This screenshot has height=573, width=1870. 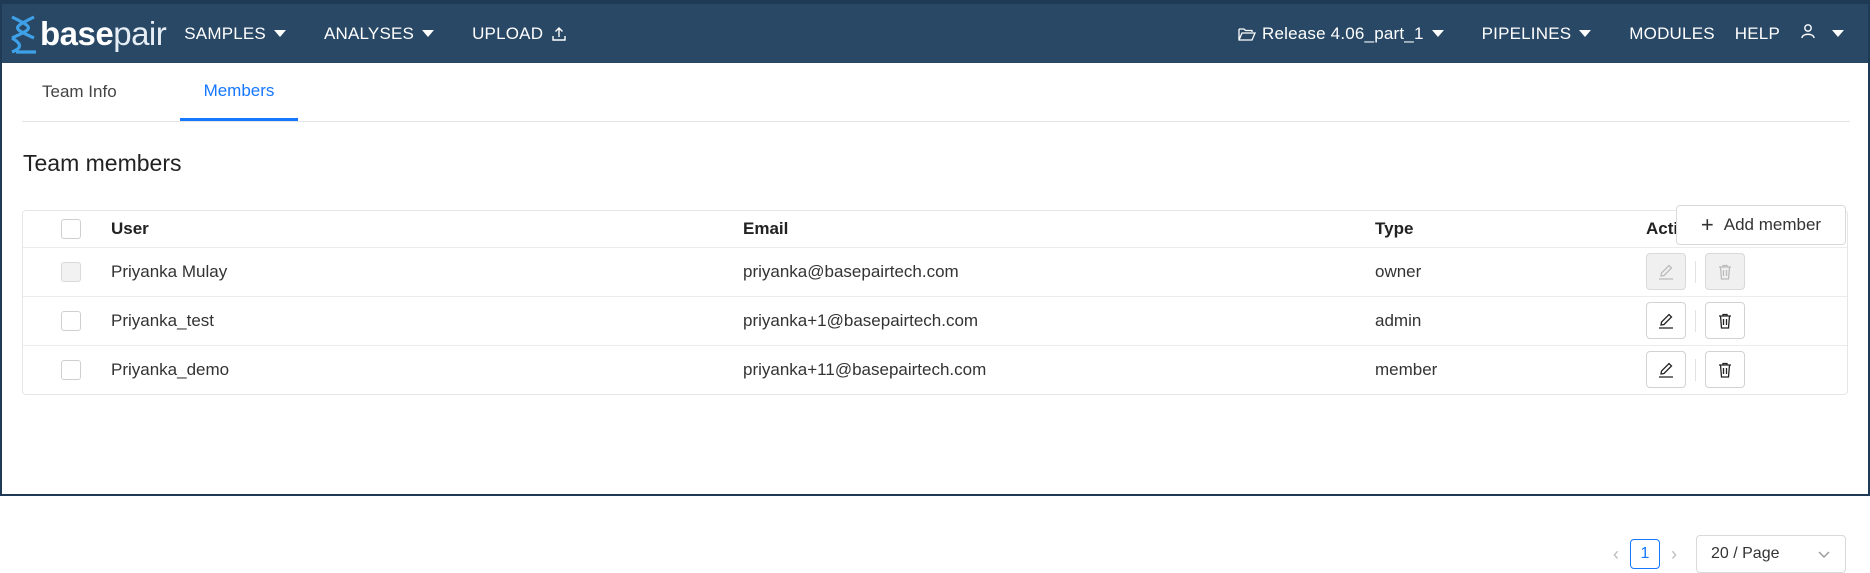 What do you see at coordinates (936, 92) in the screenshot?
I see `team-tabs: Team Info Members` at bounding box center [936, 92].